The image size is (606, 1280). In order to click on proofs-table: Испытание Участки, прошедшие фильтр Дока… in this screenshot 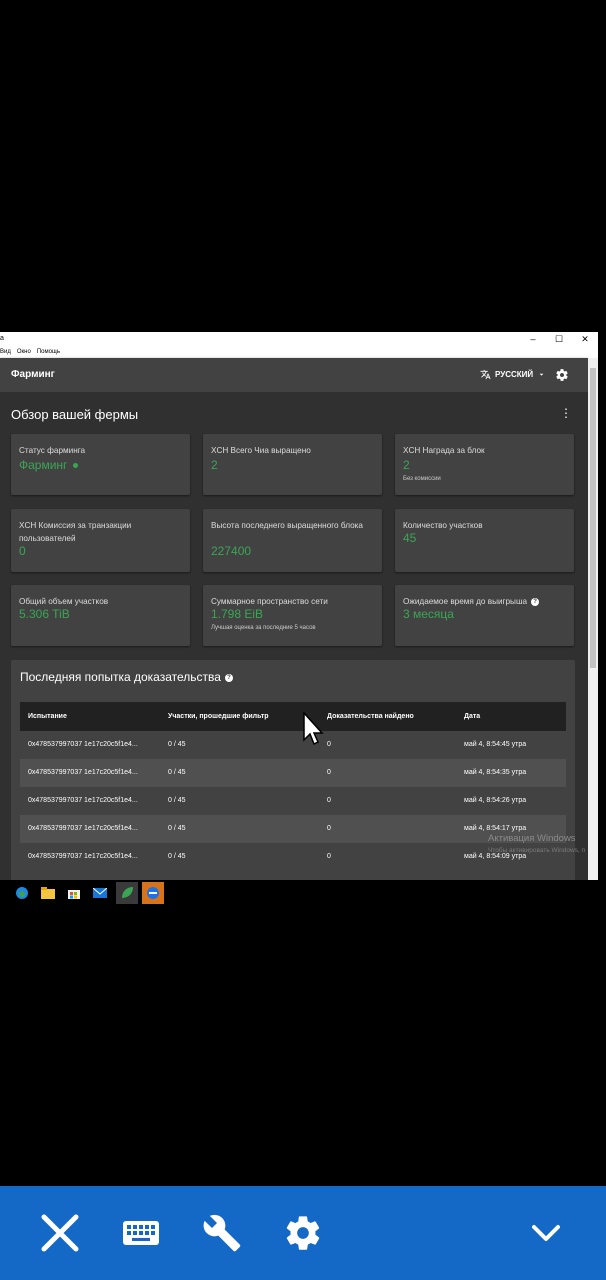, I will do `click(293, 786)`.